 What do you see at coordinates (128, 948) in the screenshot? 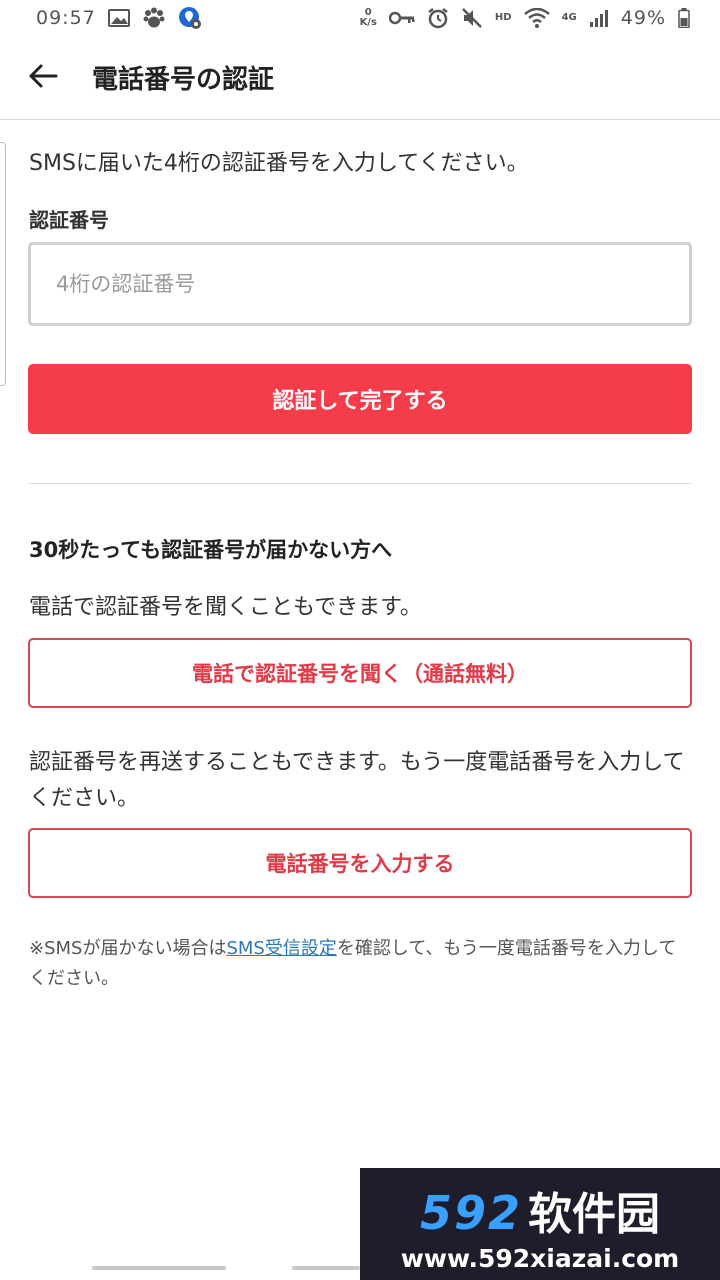
I see `footnote-prefix: ※SMSが届かない場合は` at bounding box center [128, 948].